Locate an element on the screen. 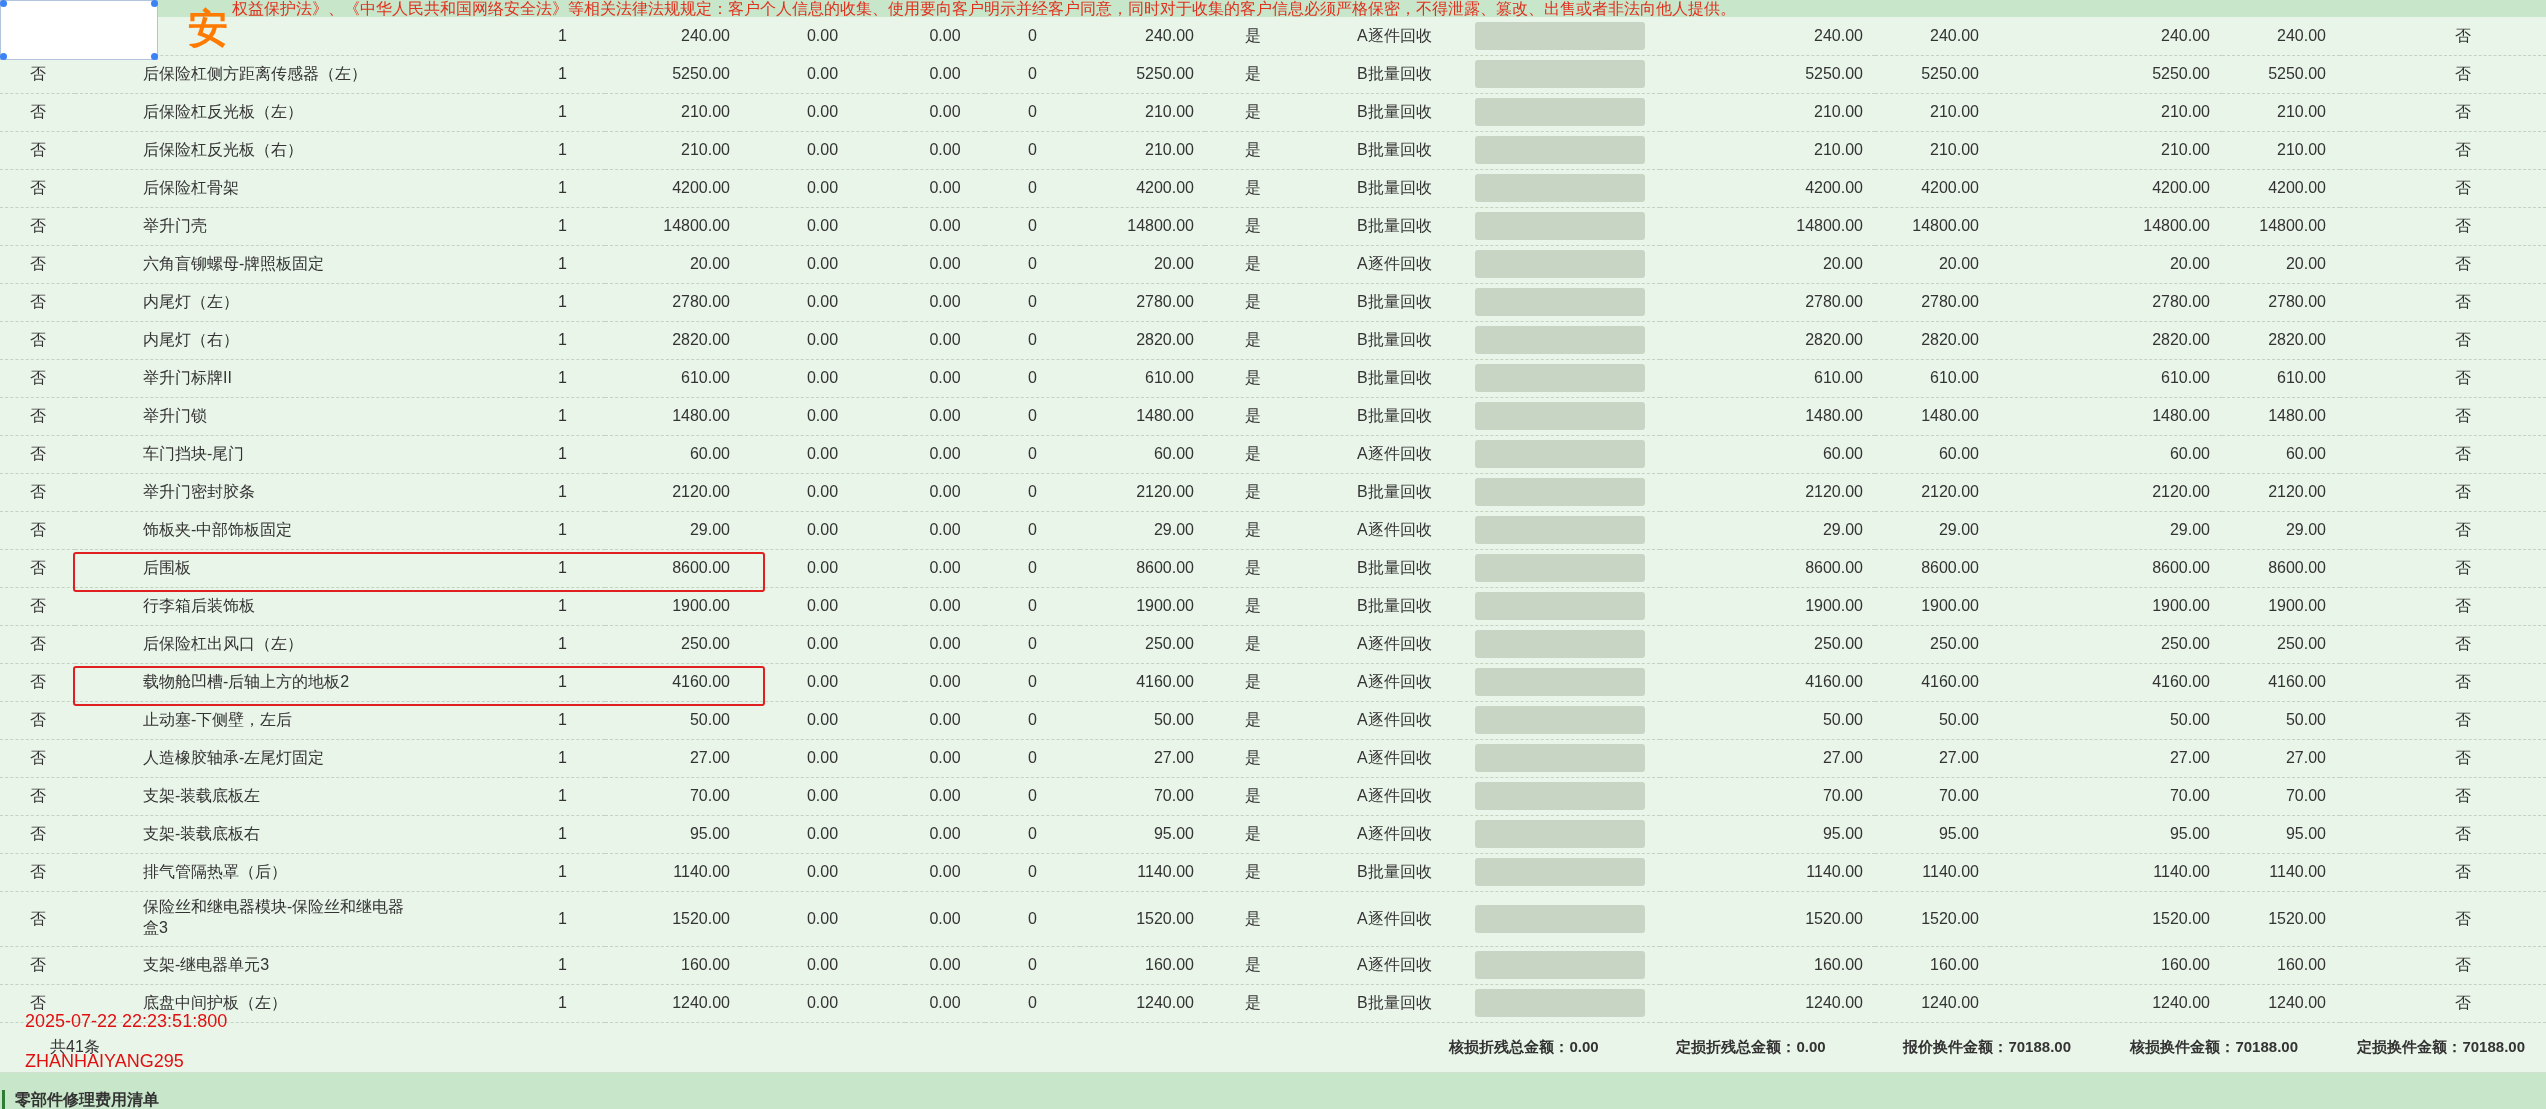 This screenshot has height=1109, width=2546. table-cell: 1520.00 is located at coordinates (1165, 918).